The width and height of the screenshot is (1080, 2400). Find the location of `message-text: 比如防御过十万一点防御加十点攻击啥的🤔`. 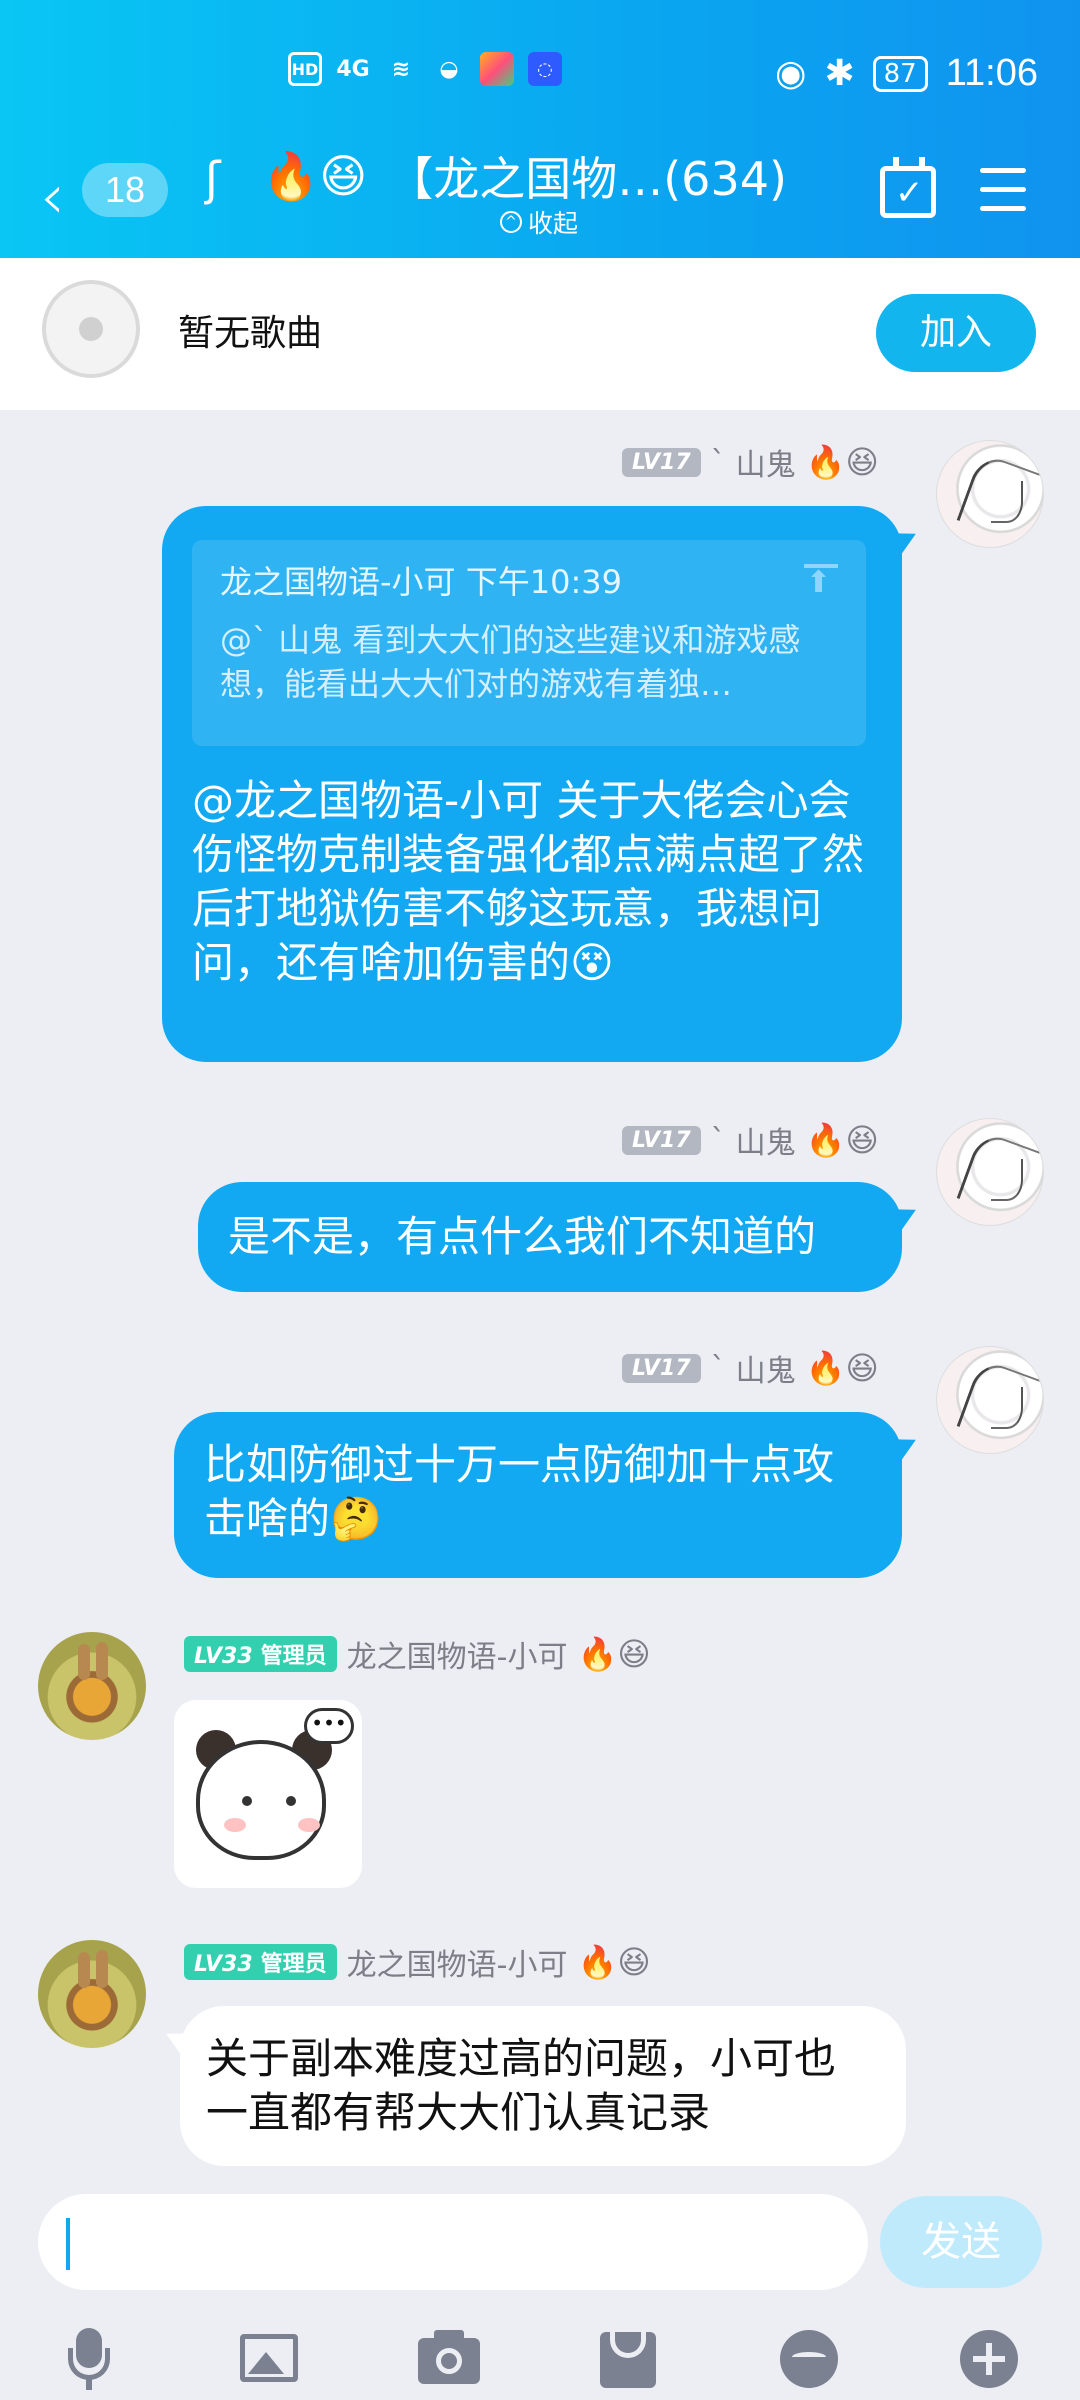

message-text: 比如防御过十万一点防御加十点攻击啥的🤔 is located at coordinates (519, 1491).